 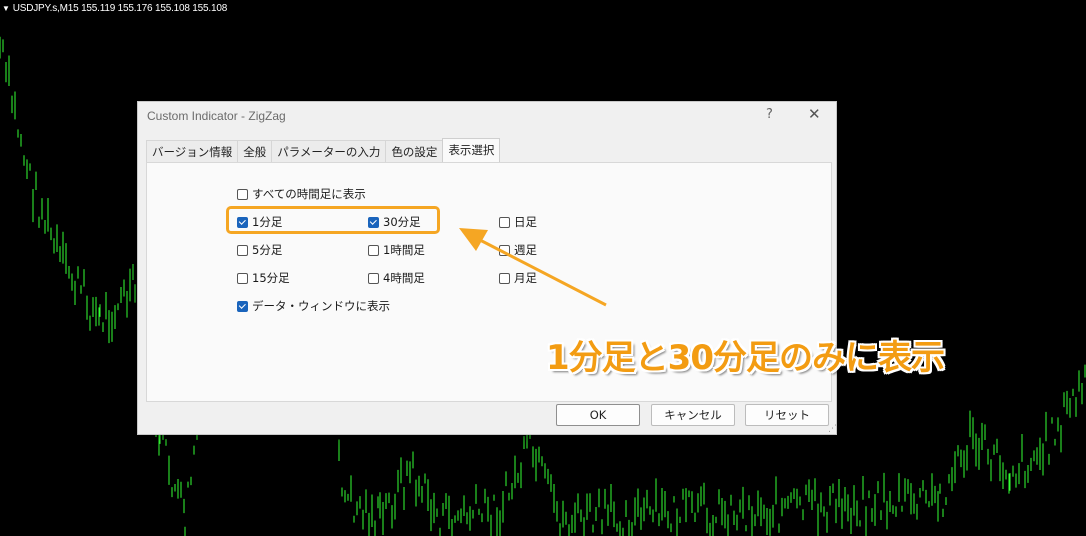 I want to click on tab-colors: 色の設定, so click(x=414, y=151).